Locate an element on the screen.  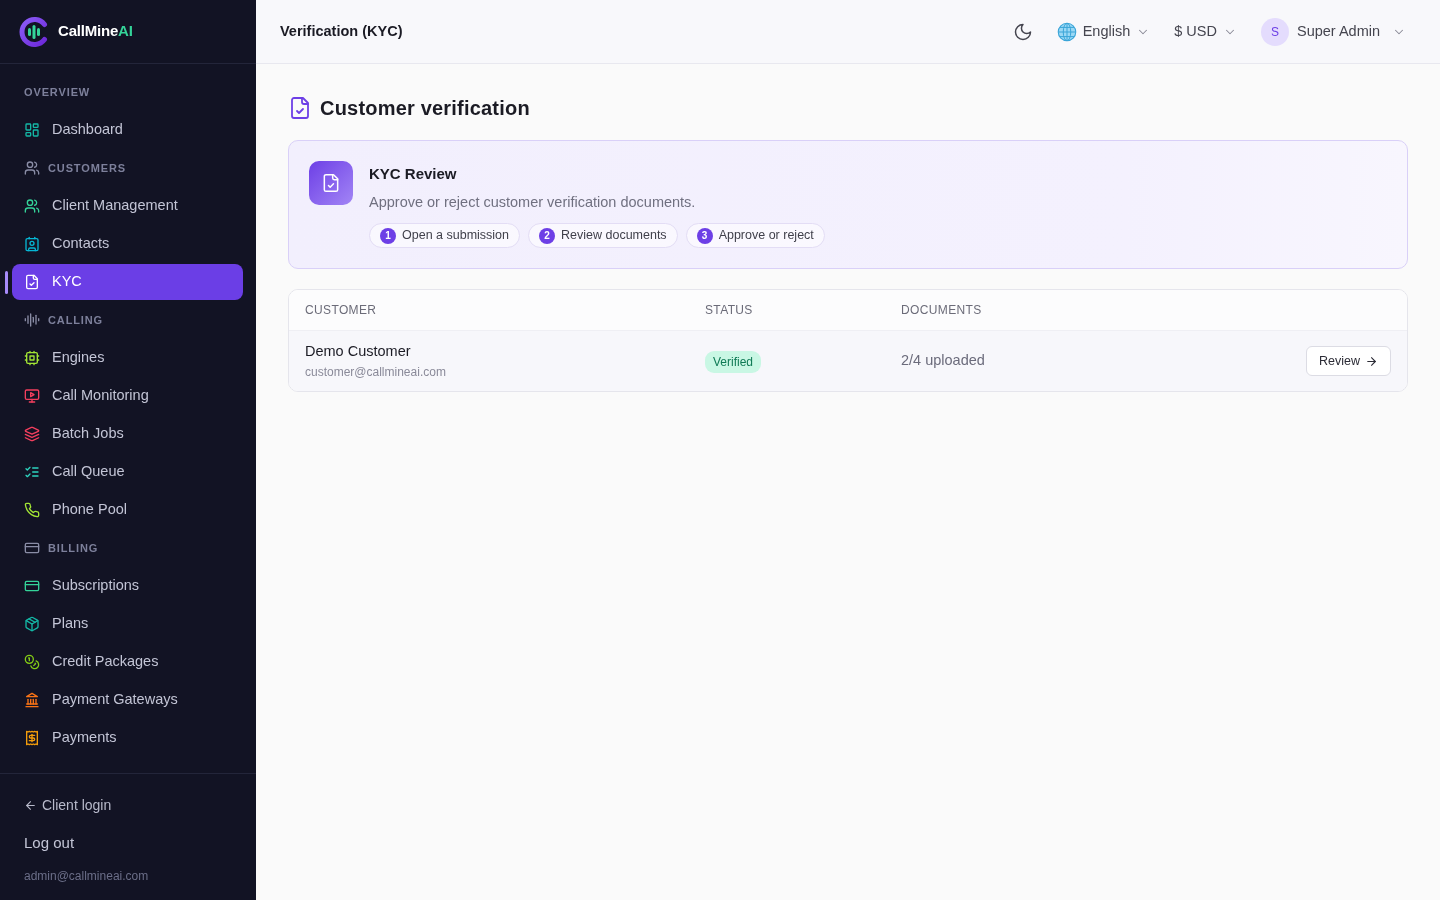
logo-icon is located at coordinates (34, 31).